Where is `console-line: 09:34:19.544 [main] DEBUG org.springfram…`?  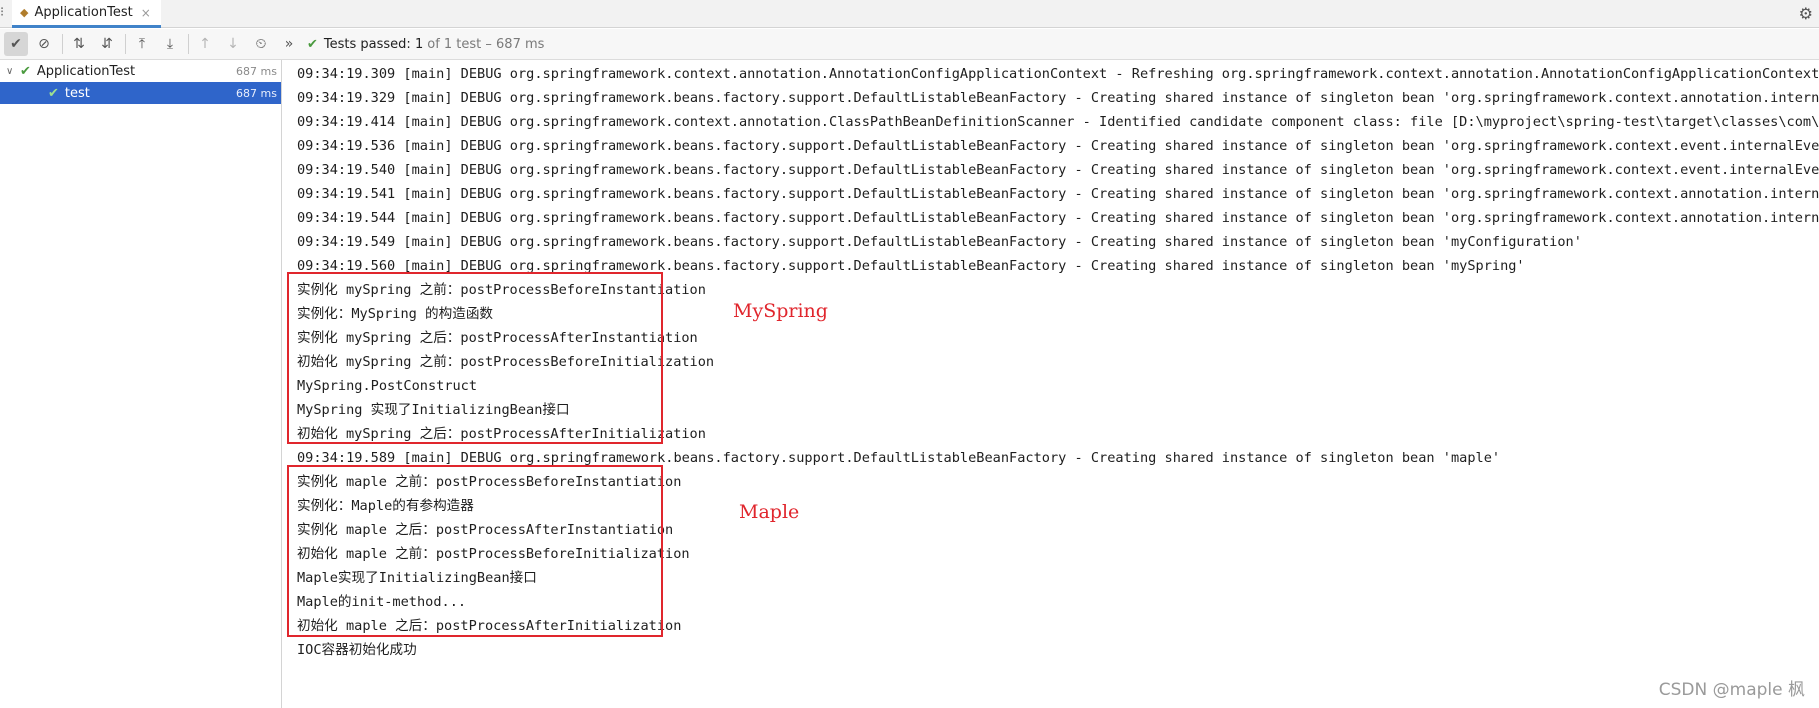
console-line: 09:34:19.544 [main] DEBUG org.springfram… is located at coordinates (1058, 218).